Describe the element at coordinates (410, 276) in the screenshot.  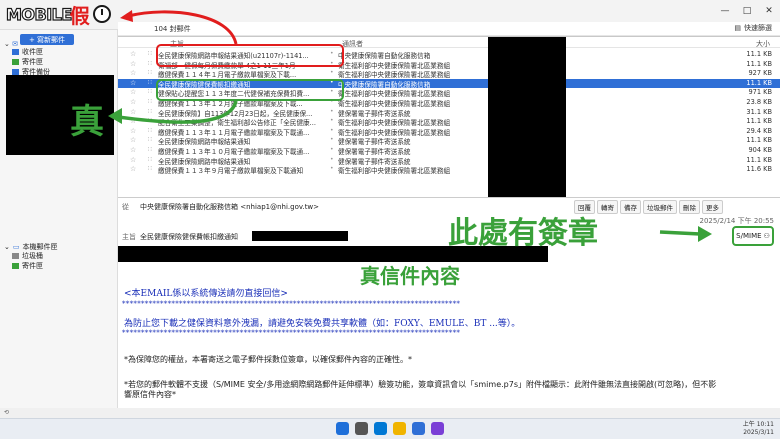
I see `annotation-real-content: 真信件內容` at that location.